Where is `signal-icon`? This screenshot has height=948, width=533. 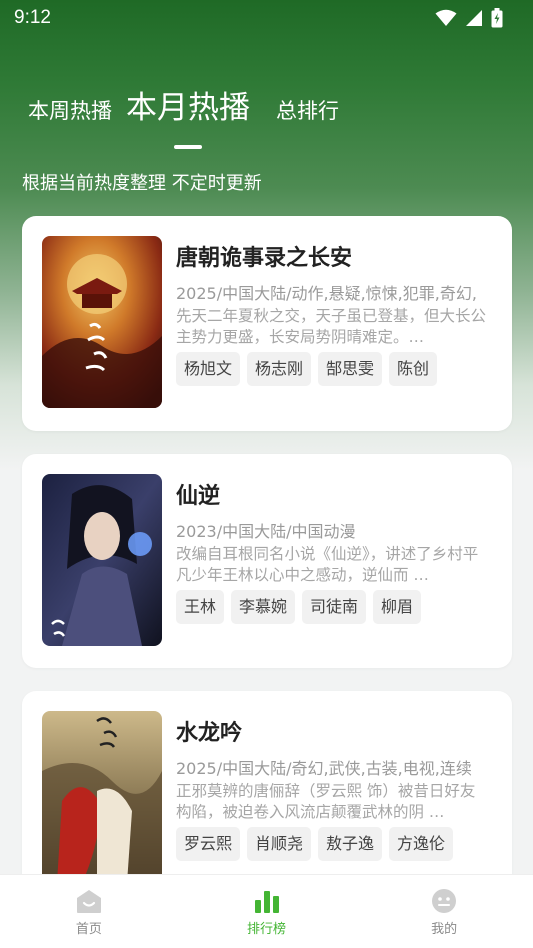 signal-icon is located at coordinates (474, 18).